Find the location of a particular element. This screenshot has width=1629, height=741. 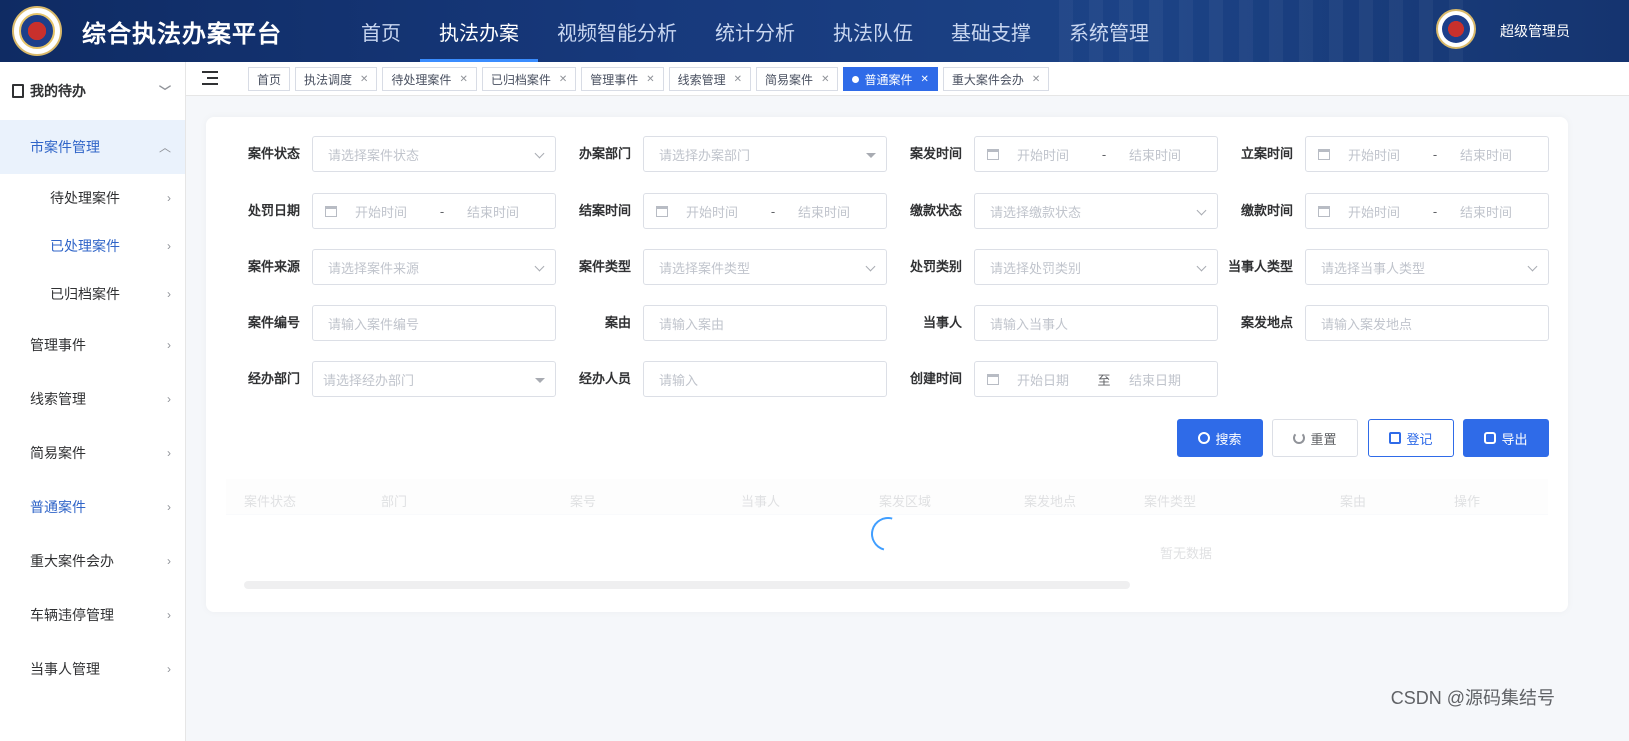

case-no-input: 请输入案件编号 is located at coordinates (434, 323).